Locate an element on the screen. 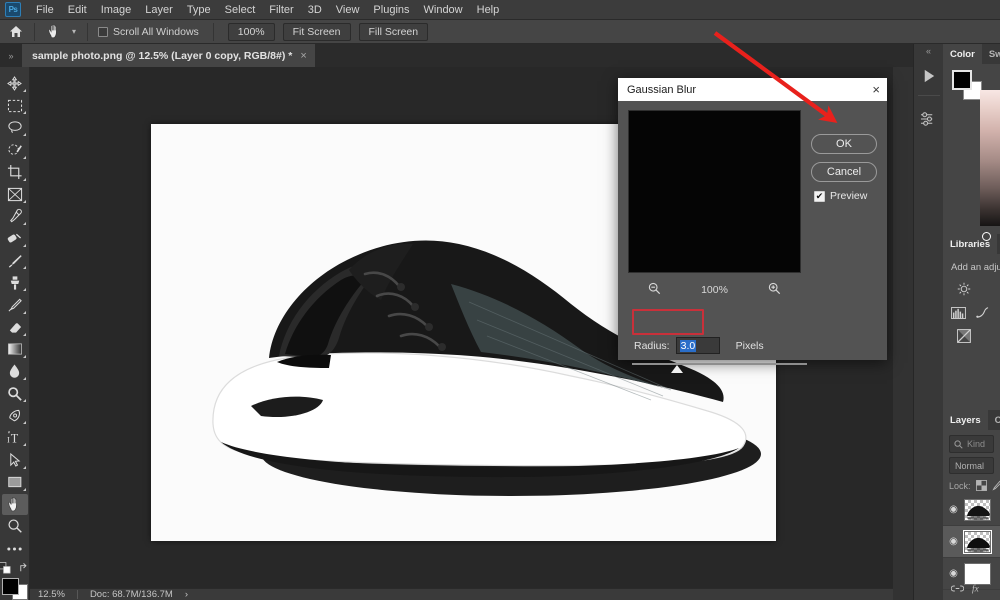 The image size is (1000, 600). zoom-tool is located at coordinates (15, 526).